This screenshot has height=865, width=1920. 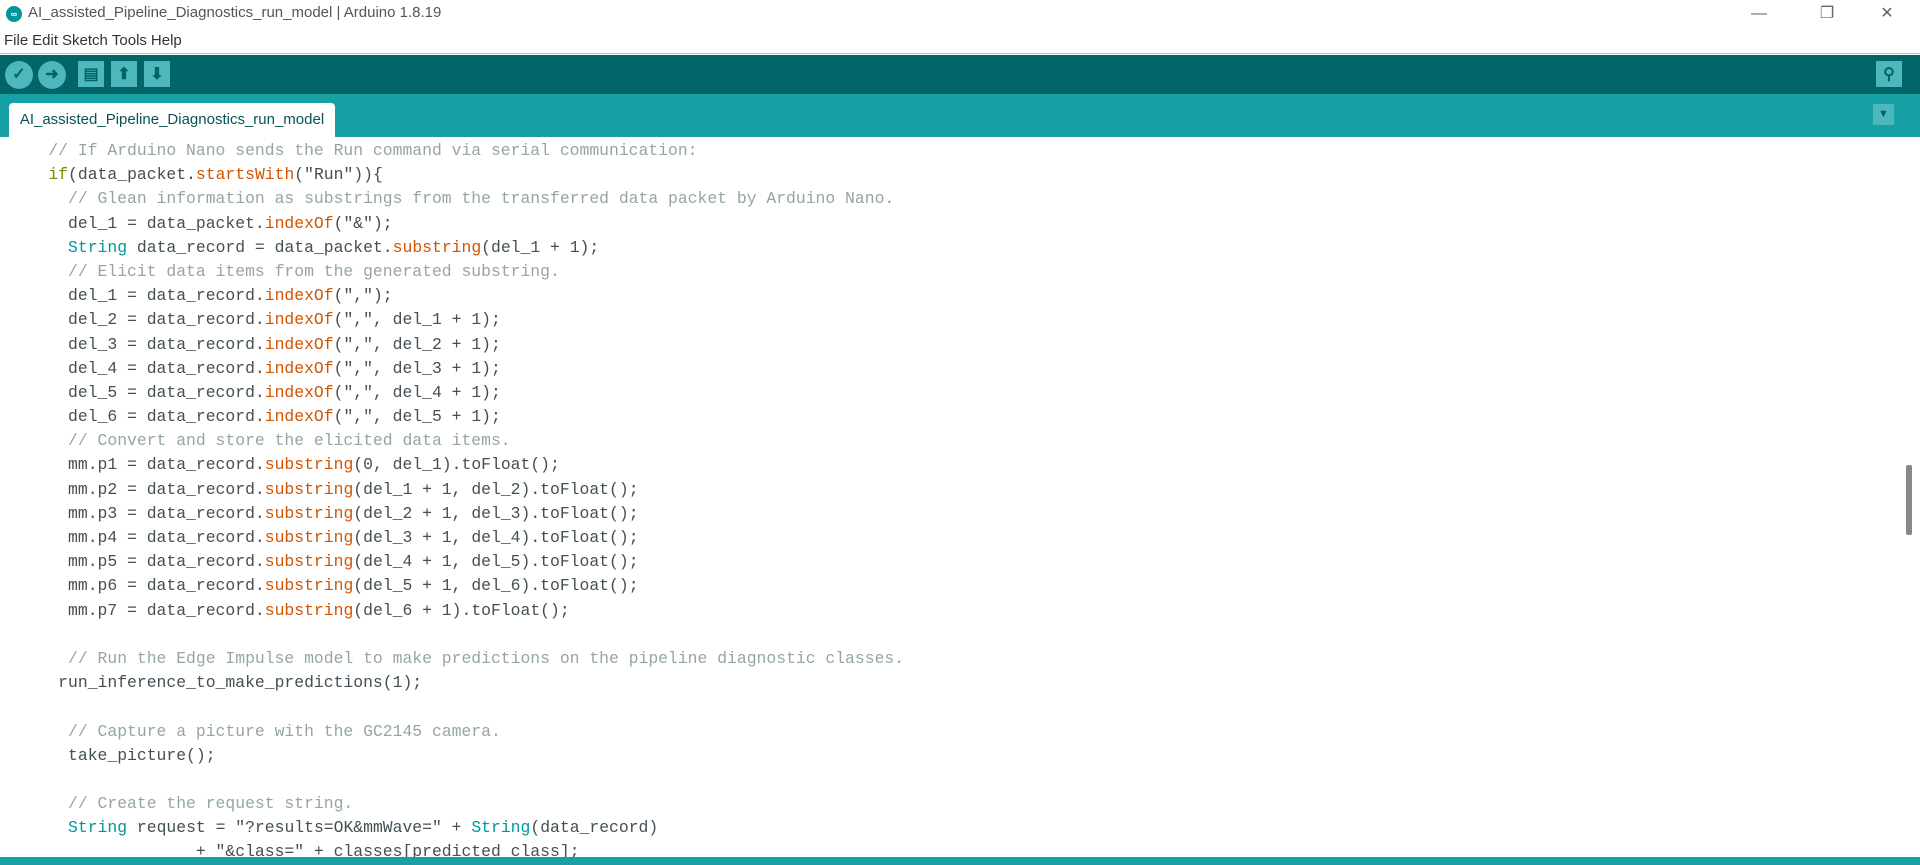 I want to click on code-line: take_picture();, so click(x=456, y=756).